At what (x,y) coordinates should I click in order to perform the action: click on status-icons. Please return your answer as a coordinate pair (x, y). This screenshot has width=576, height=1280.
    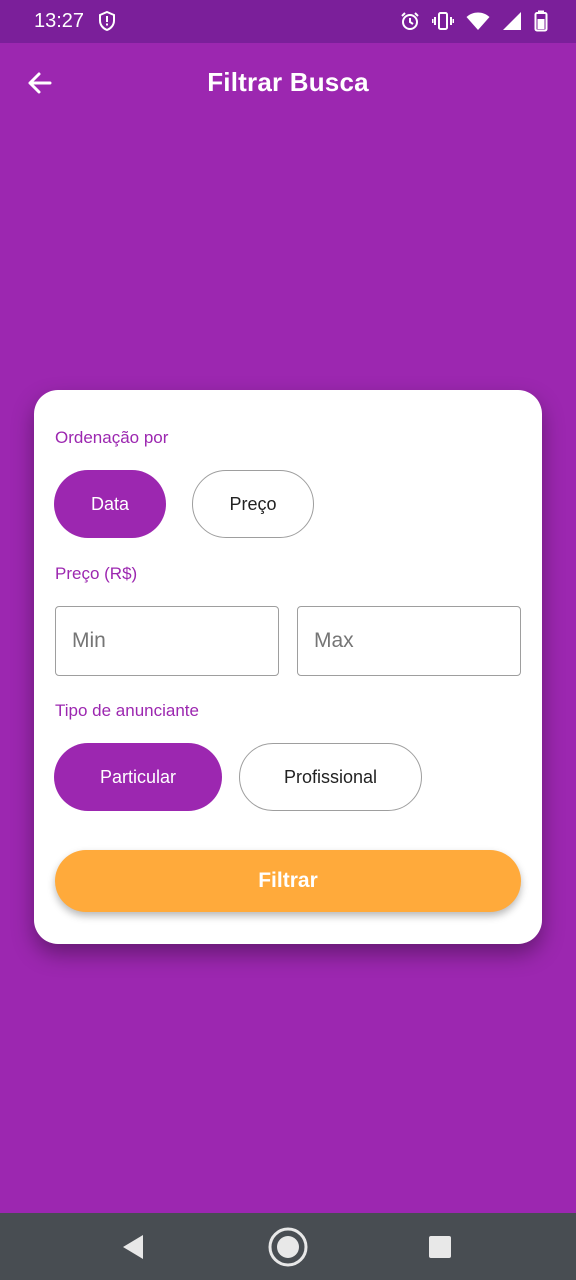
    Looking at the image, I should click on (474, 21).